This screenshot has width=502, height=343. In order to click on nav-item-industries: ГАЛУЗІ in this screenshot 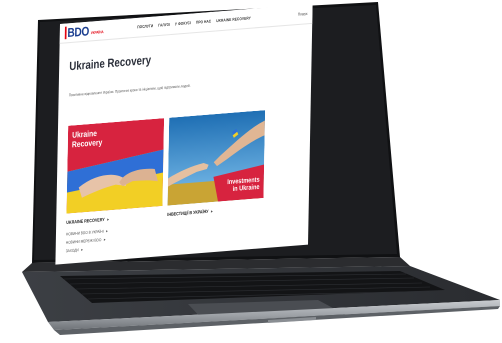, I will do `click(164, 25)`.